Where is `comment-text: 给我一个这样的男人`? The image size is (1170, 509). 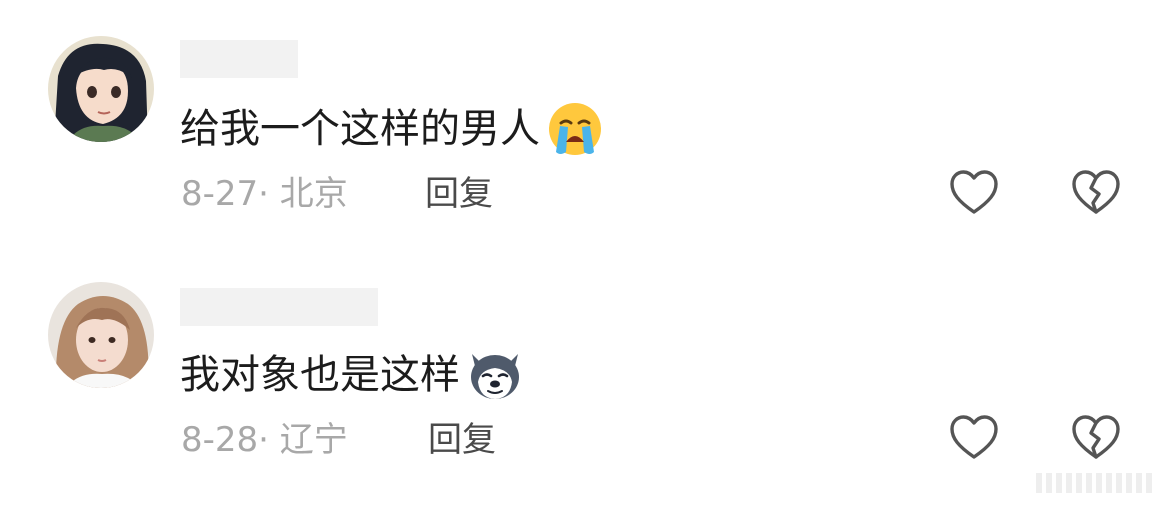
comment-text: 给我一个这样的男人 is located at coordinates (392, 129).